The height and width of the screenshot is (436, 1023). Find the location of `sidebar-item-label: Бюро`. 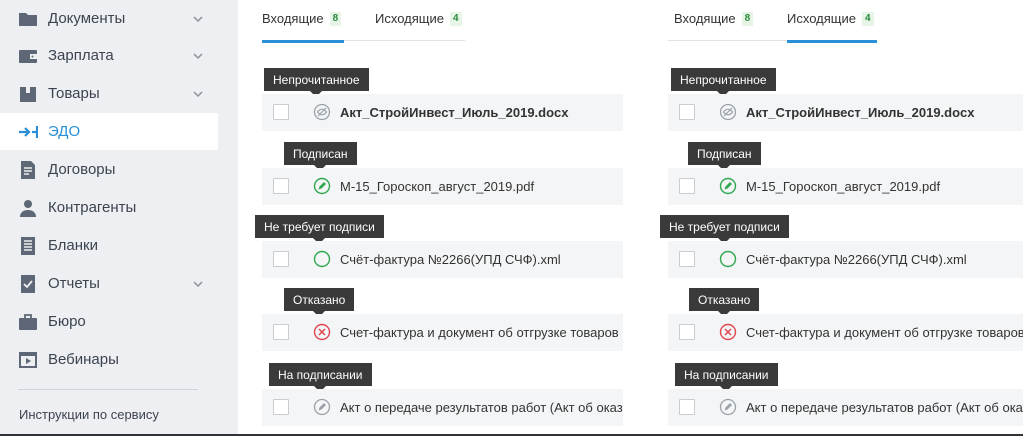

sidebar-item-label: Бюро is located at coordinates (67, 321).